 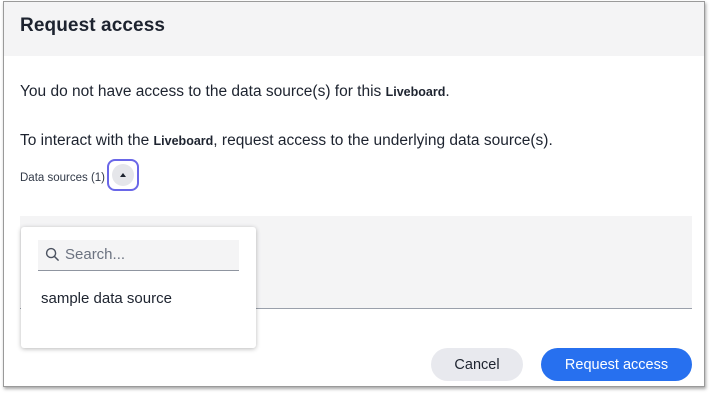 I want to click on search-icon, so click(x=52, y=254).